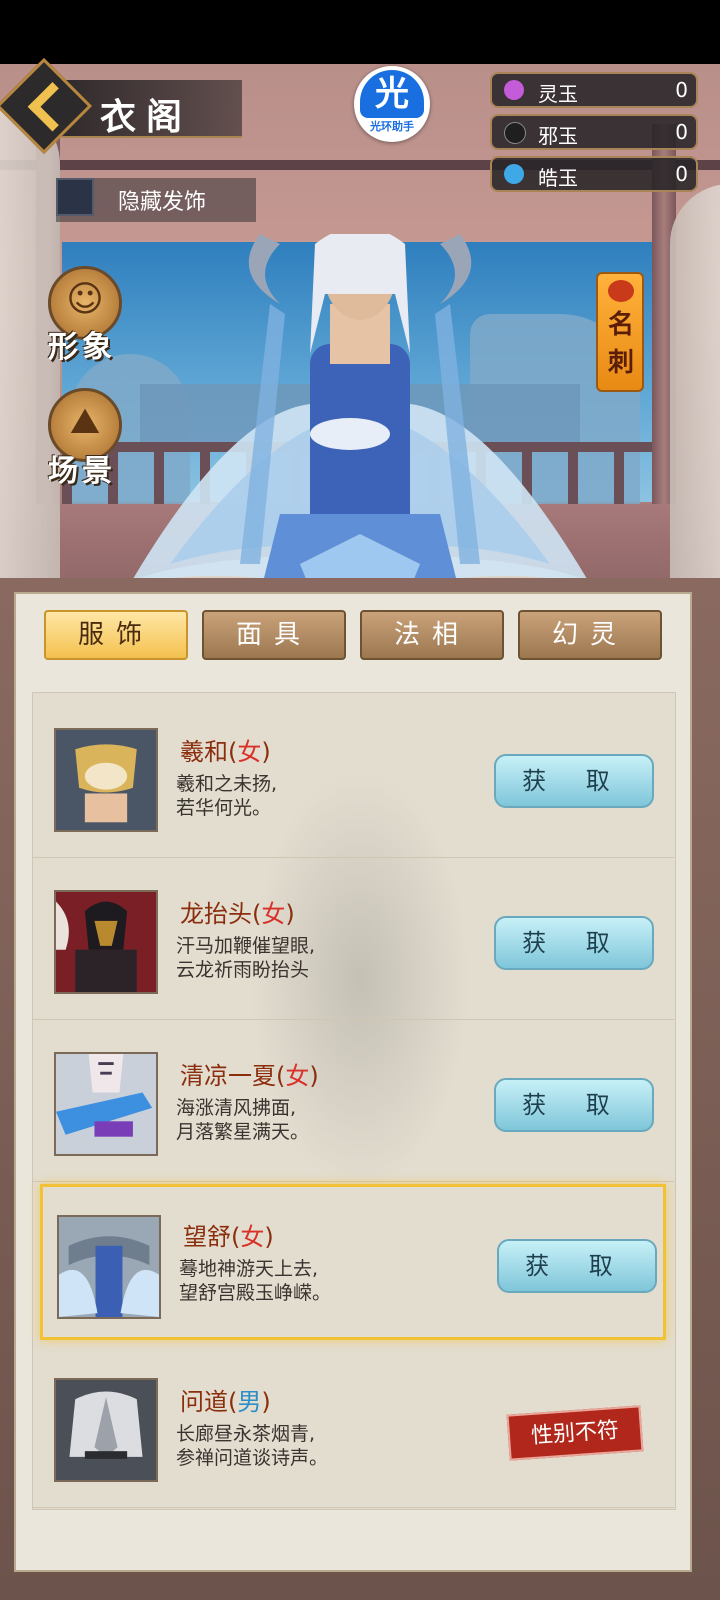  I want to click on costume-description: 海涨清风拂面, 月落繁星满天。, so click(243, 1120).